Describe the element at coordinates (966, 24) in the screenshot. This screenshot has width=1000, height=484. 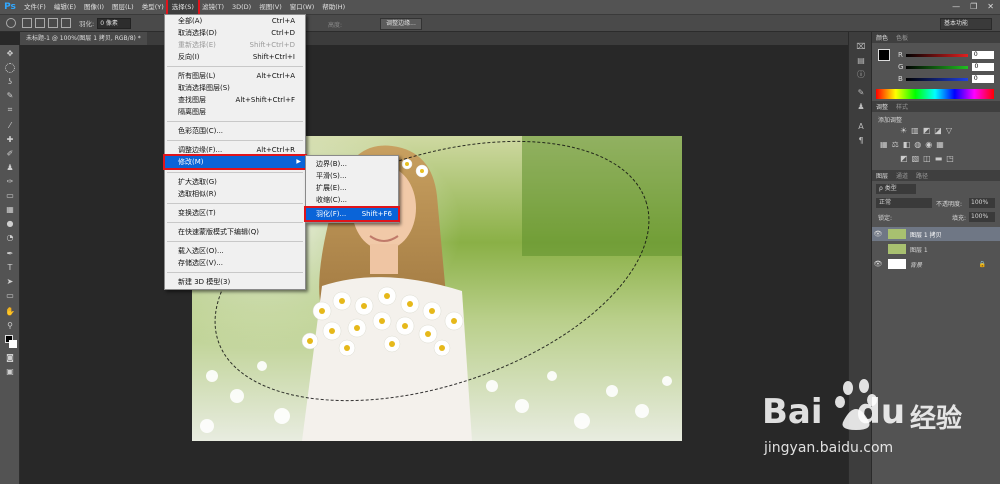
I see `workspace-select: 基本功能` at that location.